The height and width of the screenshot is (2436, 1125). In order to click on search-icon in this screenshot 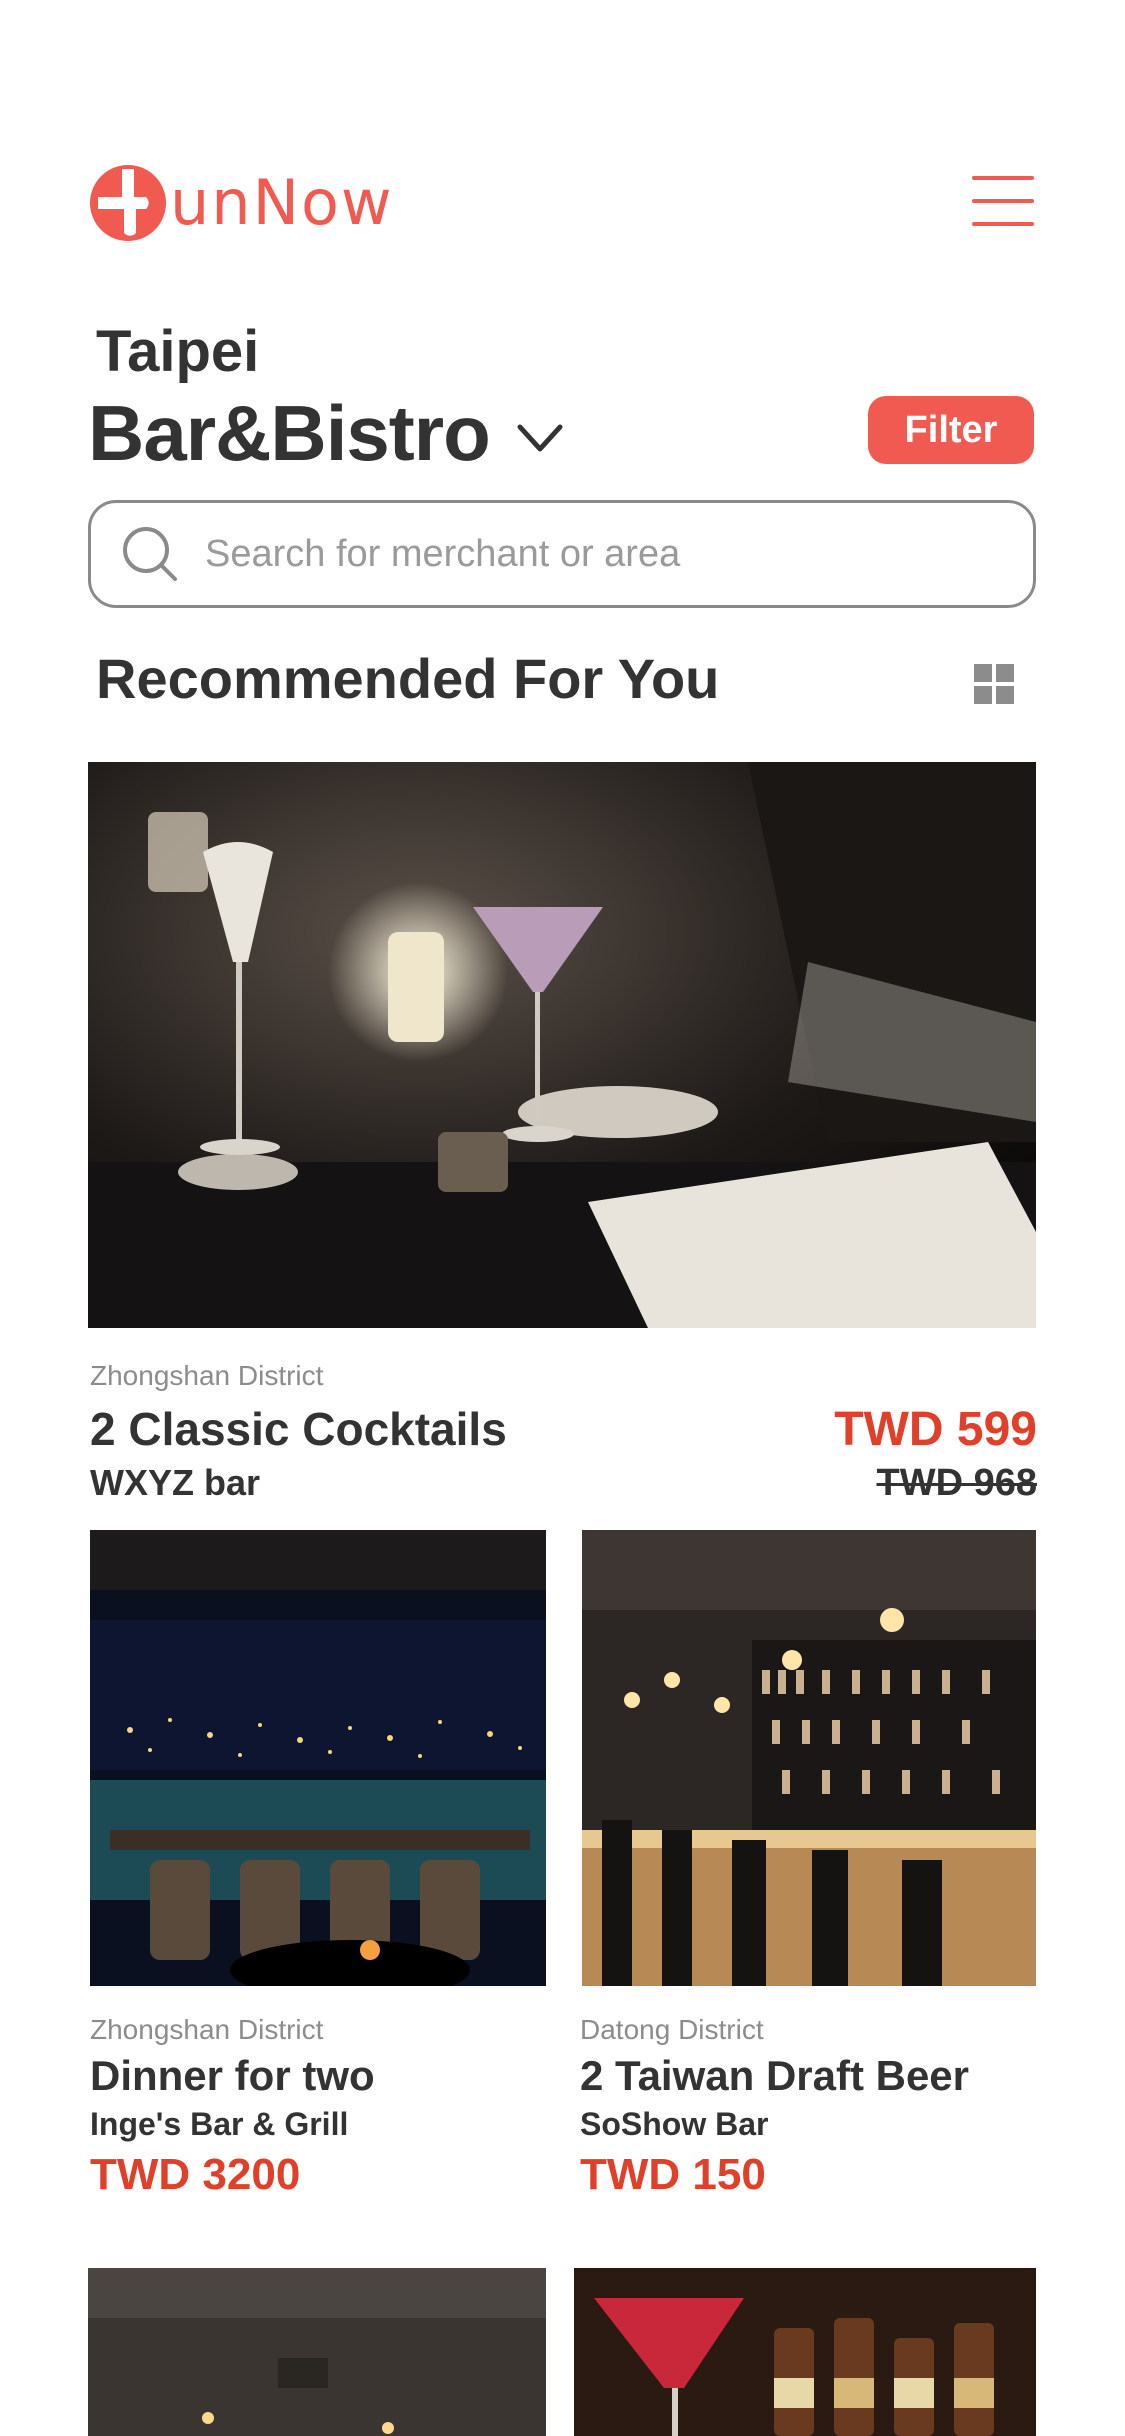, I will do `click(150, 554)`.